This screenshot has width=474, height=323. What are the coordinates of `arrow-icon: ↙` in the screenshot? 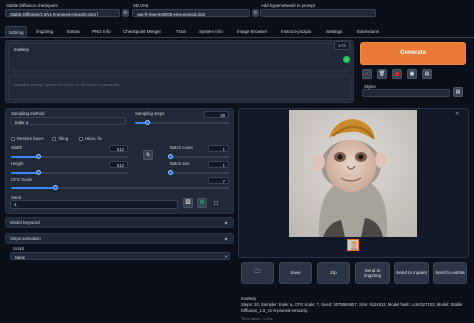 It's located at (367, 74).